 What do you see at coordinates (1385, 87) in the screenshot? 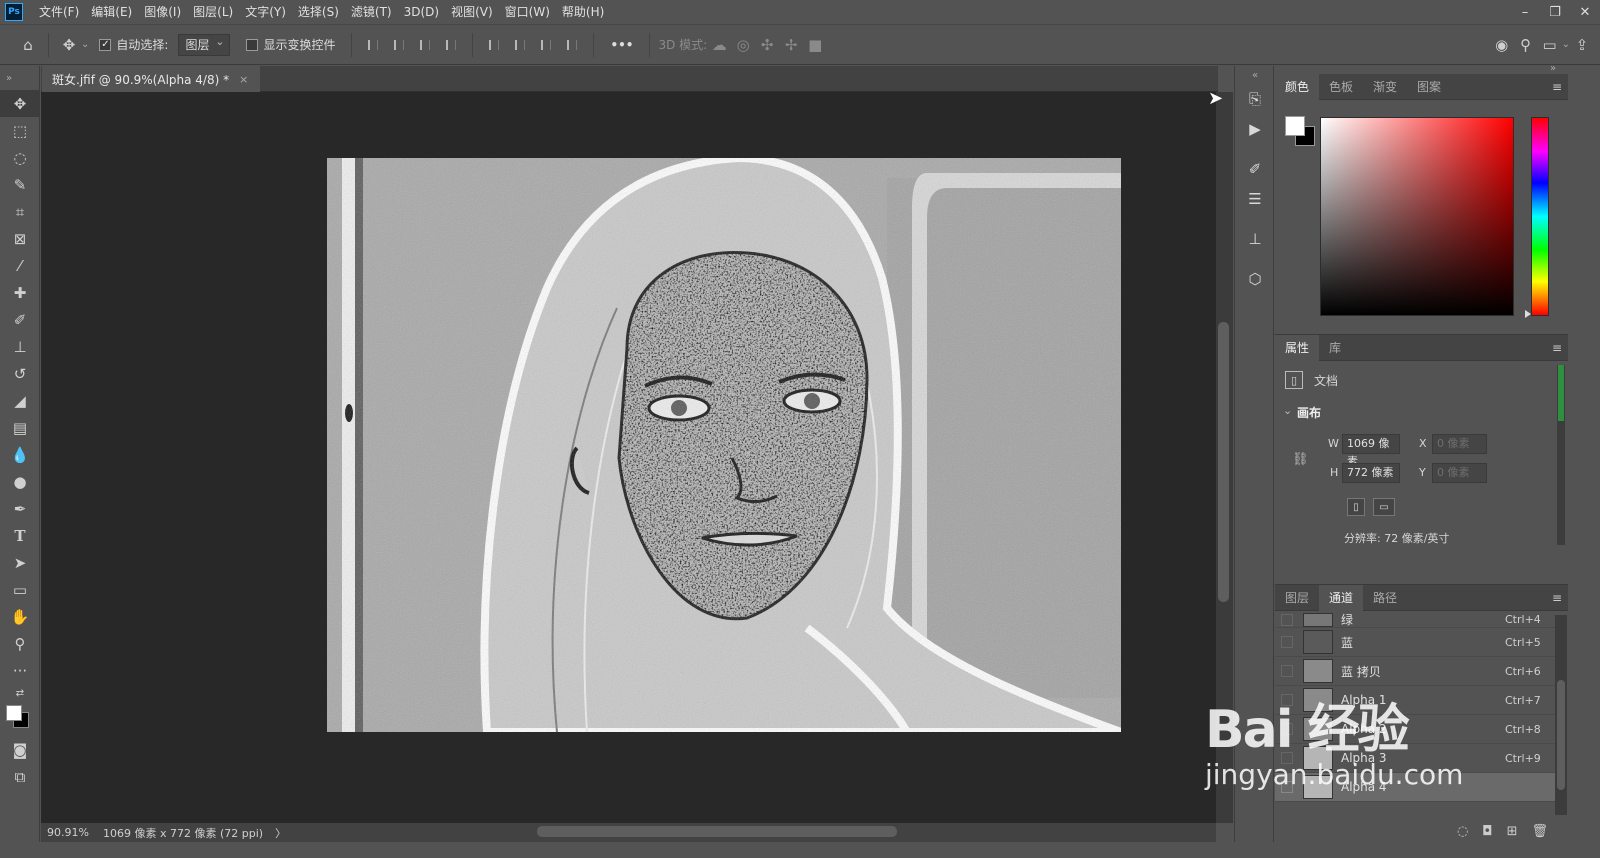
I see `tab-gradients: 渐变` at bounding box center [1385, 87].